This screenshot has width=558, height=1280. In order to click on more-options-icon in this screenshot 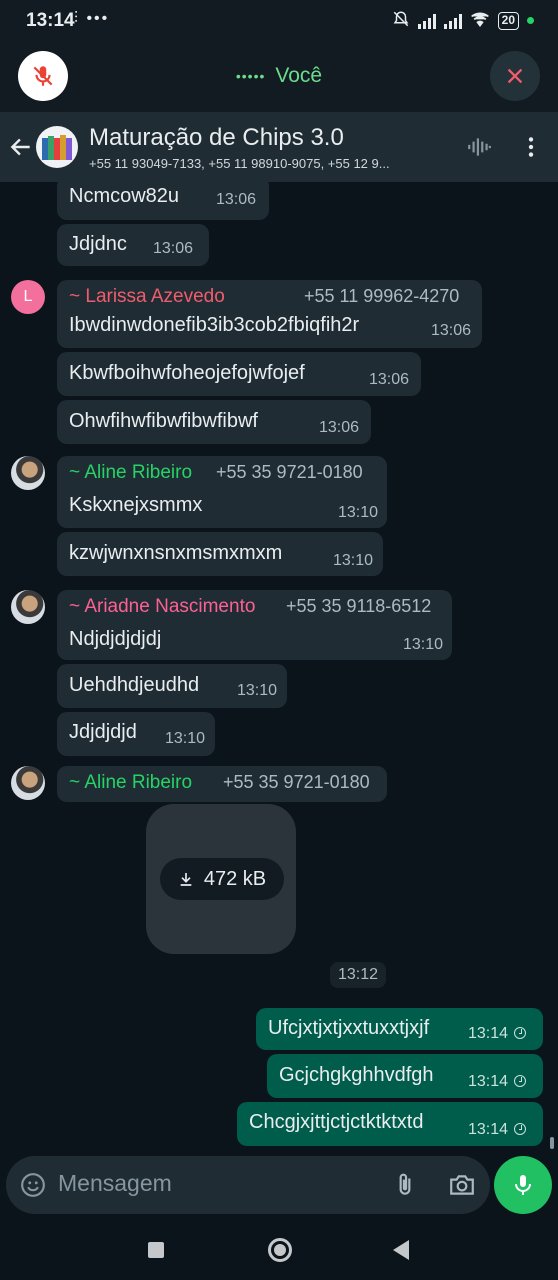, I will do `click(531, 147)`.